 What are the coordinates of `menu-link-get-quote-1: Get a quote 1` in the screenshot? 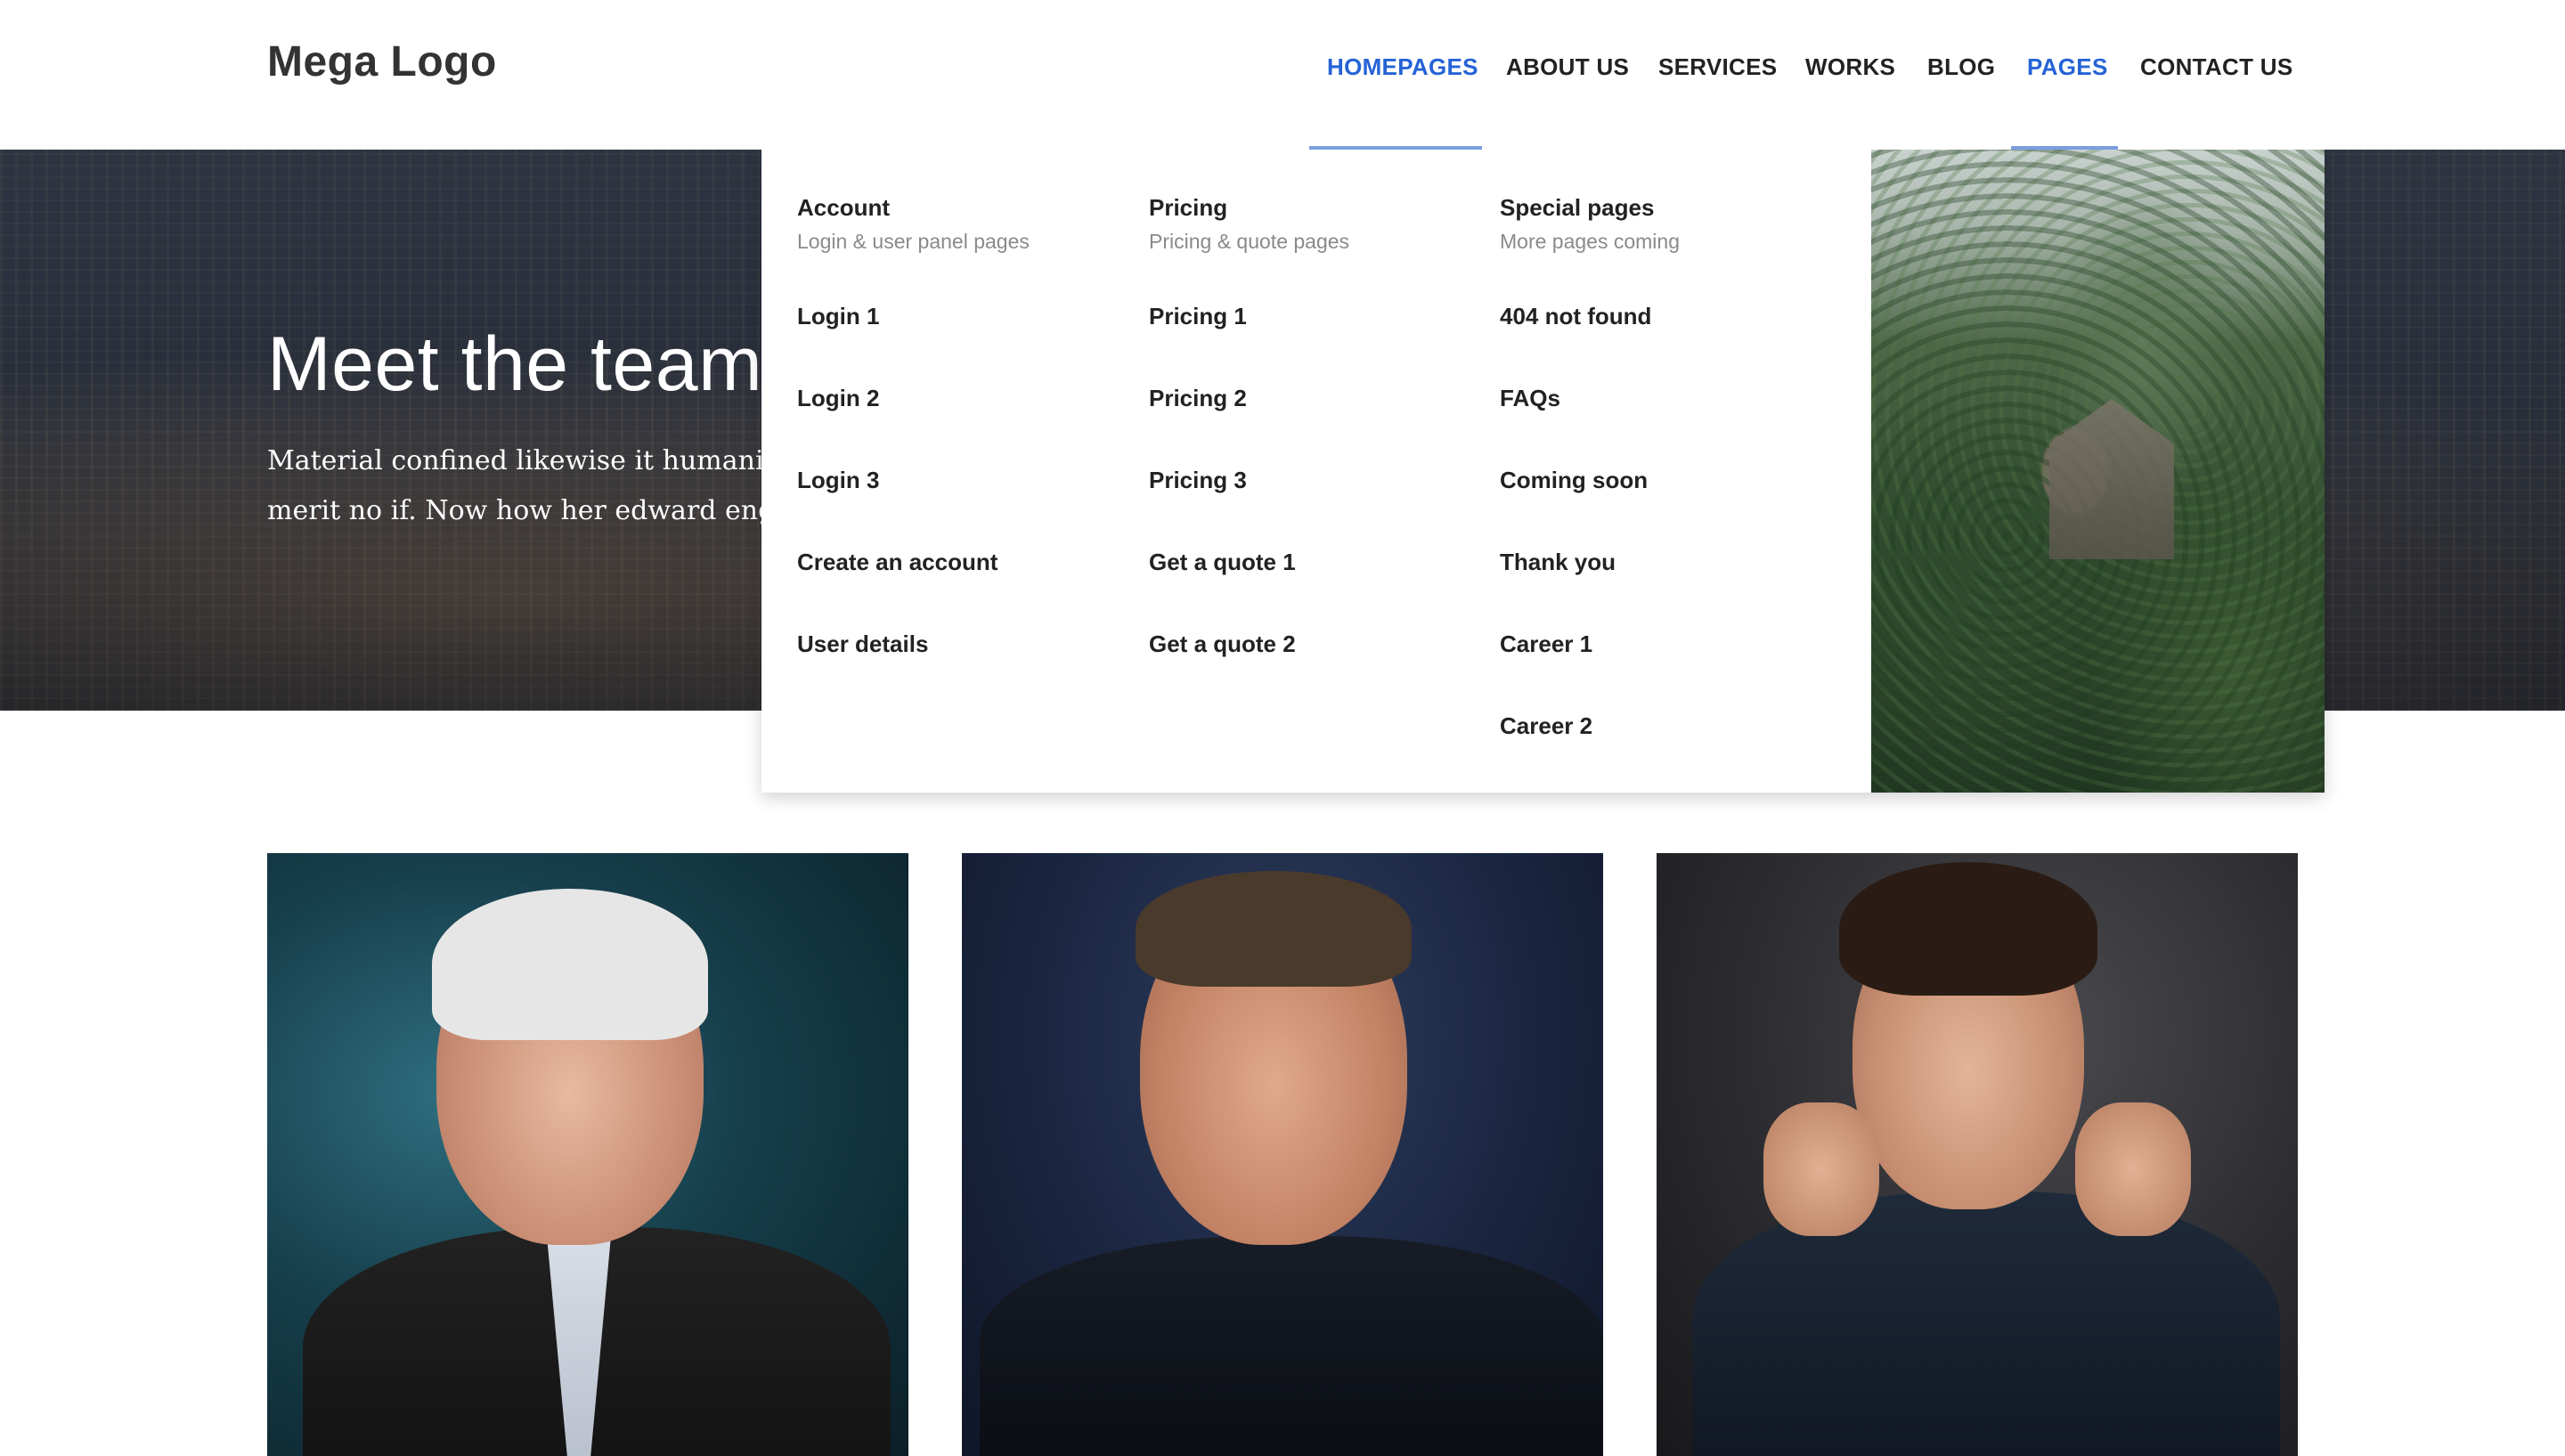 It's located at (1249, 588).